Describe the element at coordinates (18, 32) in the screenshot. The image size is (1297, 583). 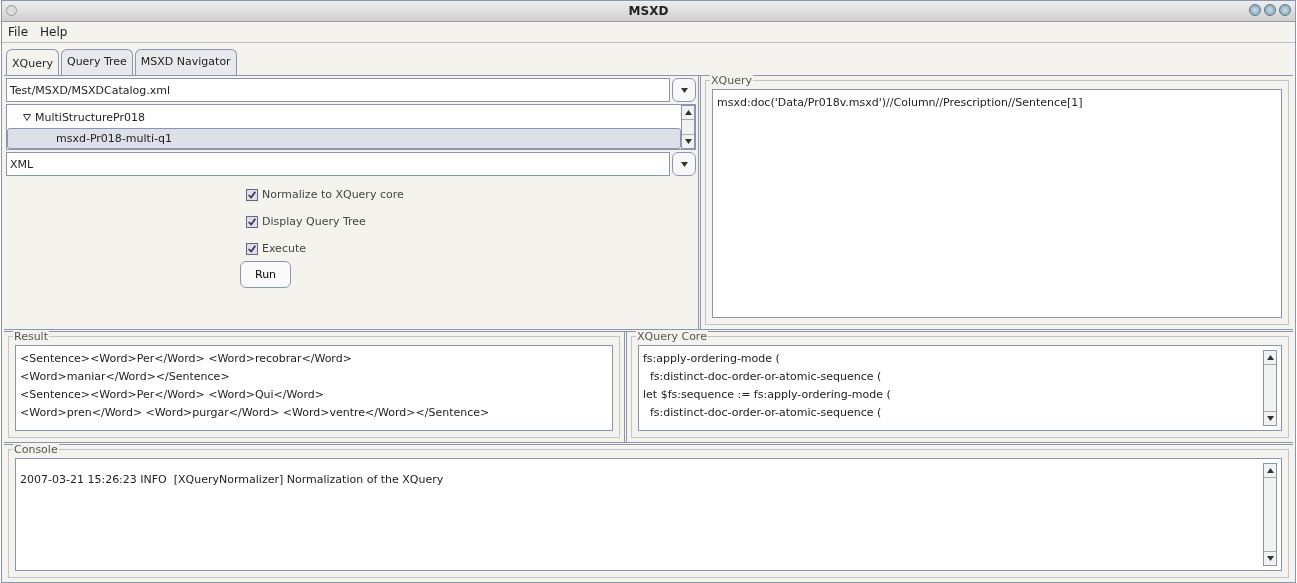
I see `menu-item: File` at that location.